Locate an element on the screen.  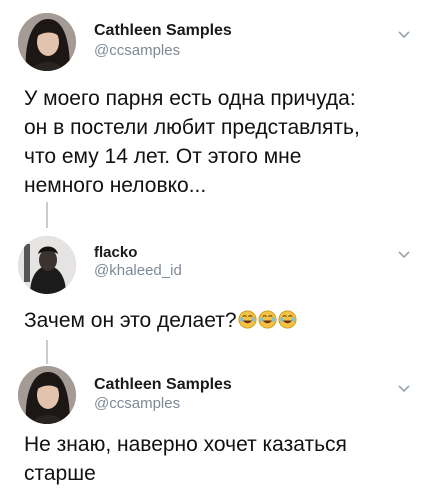
tweet-text: Не знаю, наверно хочет казаться старше is located at coordinates (221, 459).